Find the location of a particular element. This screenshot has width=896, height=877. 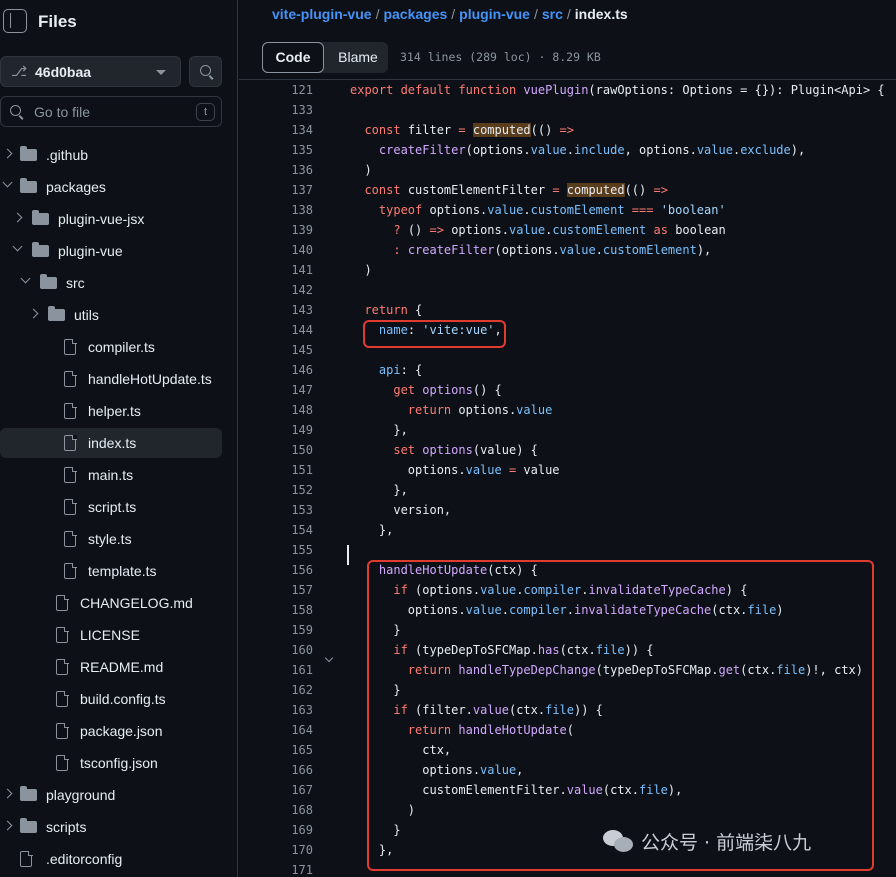

search-button is located at coordinates (205, 71).